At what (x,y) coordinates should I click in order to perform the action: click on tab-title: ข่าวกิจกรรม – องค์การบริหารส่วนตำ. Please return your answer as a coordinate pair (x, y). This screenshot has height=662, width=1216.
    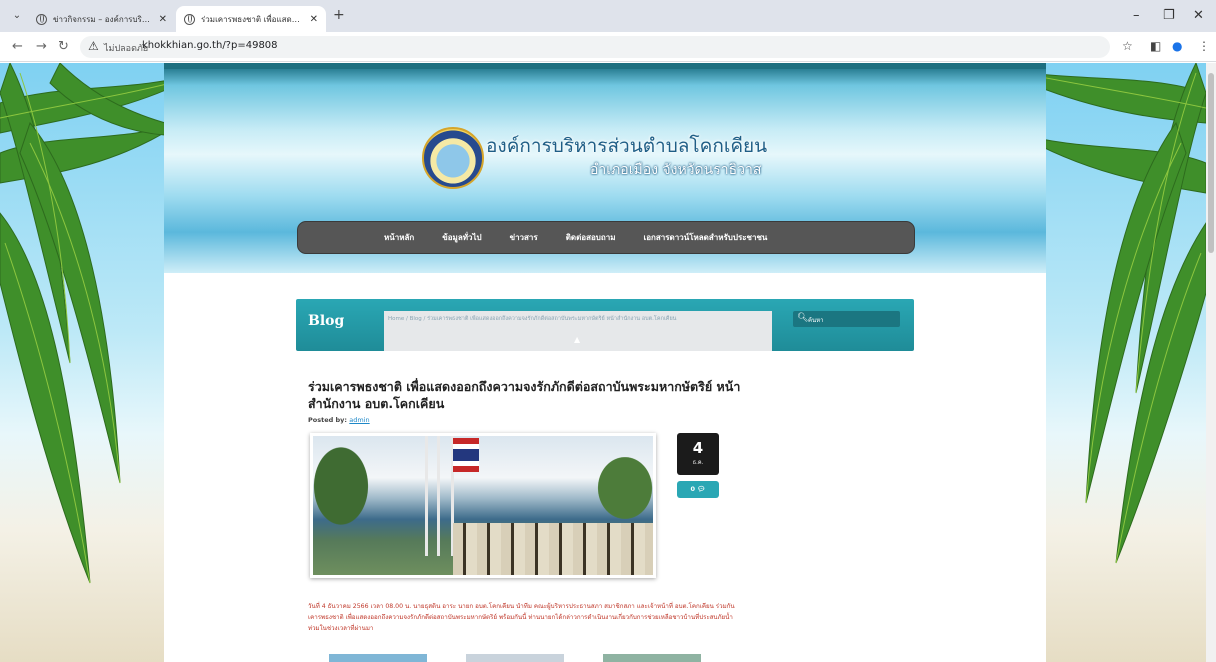
    Looking at the image, I should click on (103, 19).